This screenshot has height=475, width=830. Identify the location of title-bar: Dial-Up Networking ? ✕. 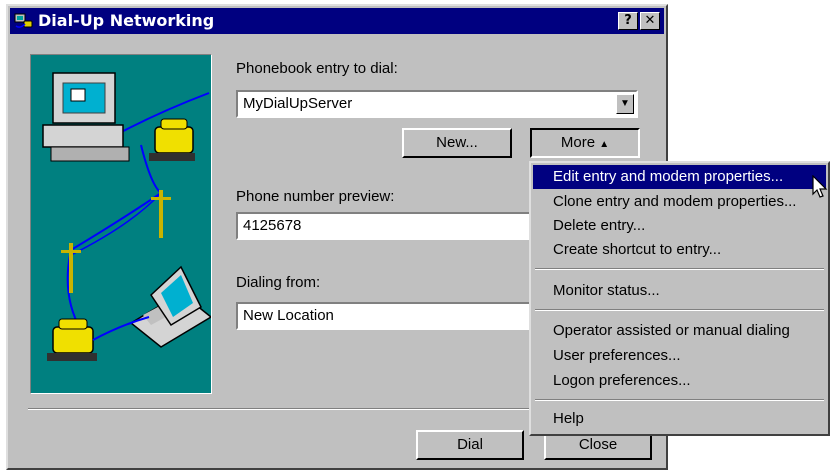
(337, 21).